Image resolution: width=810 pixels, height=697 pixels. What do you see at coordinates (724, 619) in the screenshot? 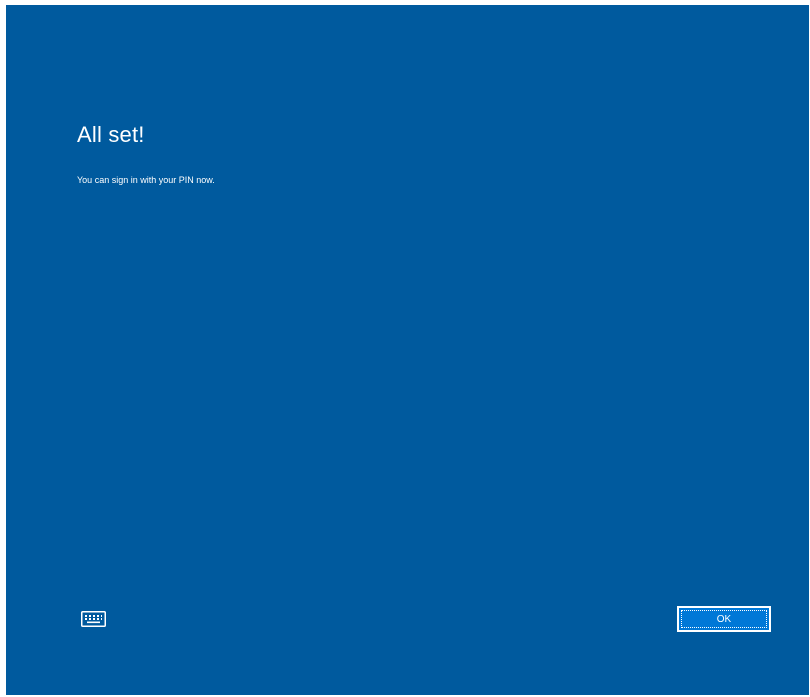
I see `ok-button: OK` at bounding box center [724, 619].